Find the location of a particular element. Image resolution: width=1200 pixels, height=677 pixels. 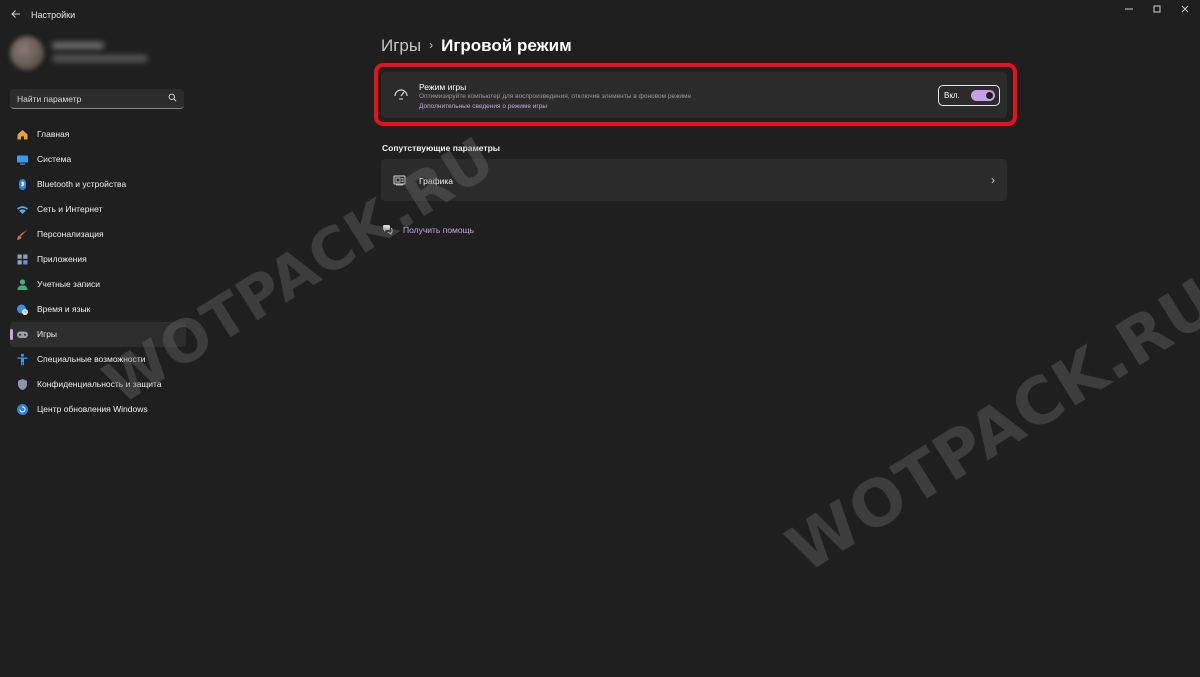

maximize-icon is located at coordinates (1157, 11).